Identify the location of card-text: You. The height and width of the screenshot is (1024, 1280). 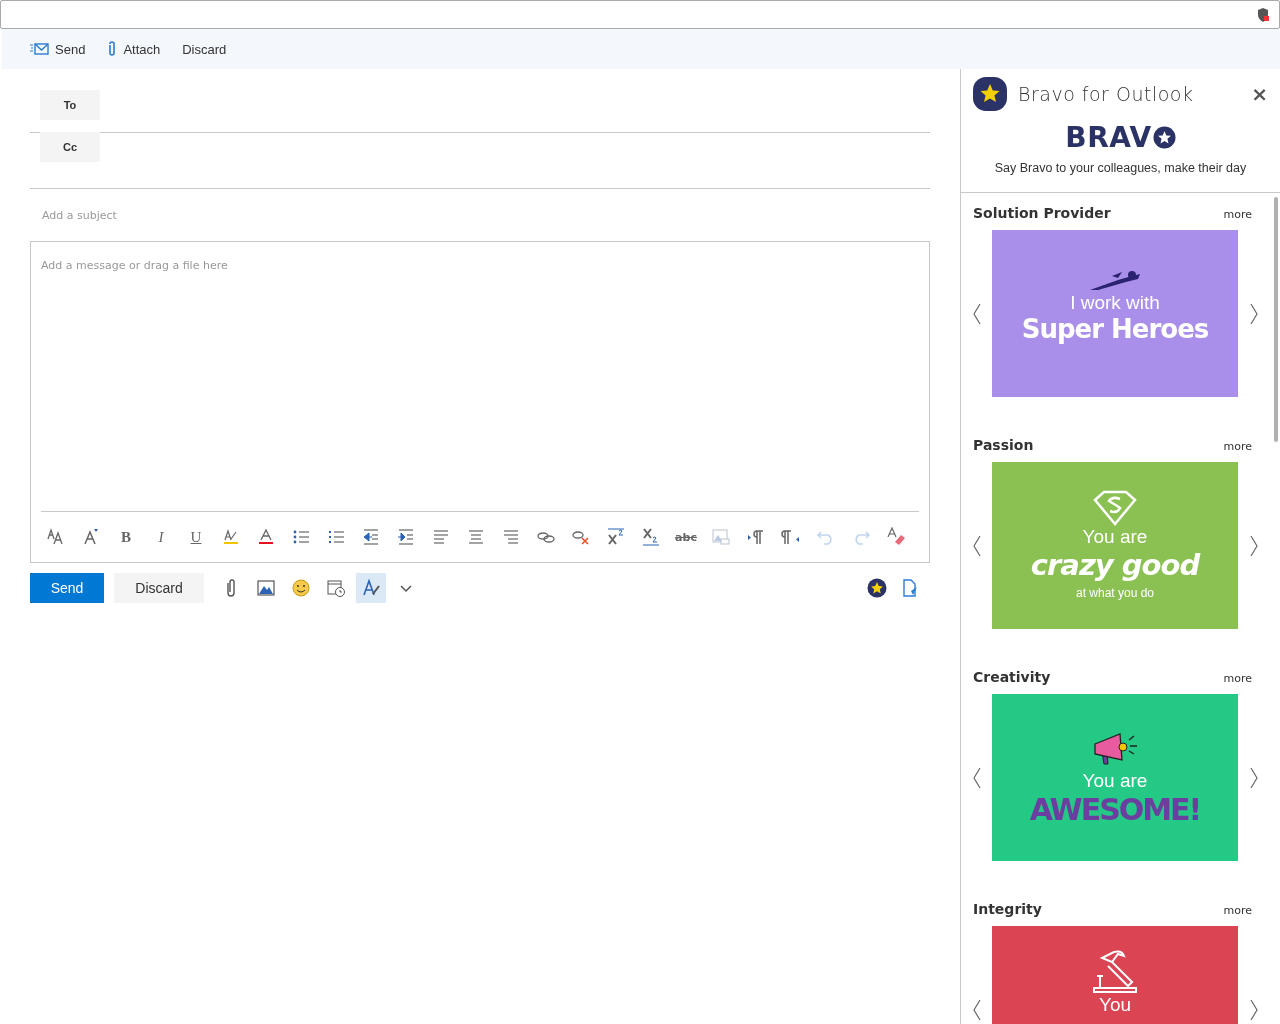
(1115, 1005).